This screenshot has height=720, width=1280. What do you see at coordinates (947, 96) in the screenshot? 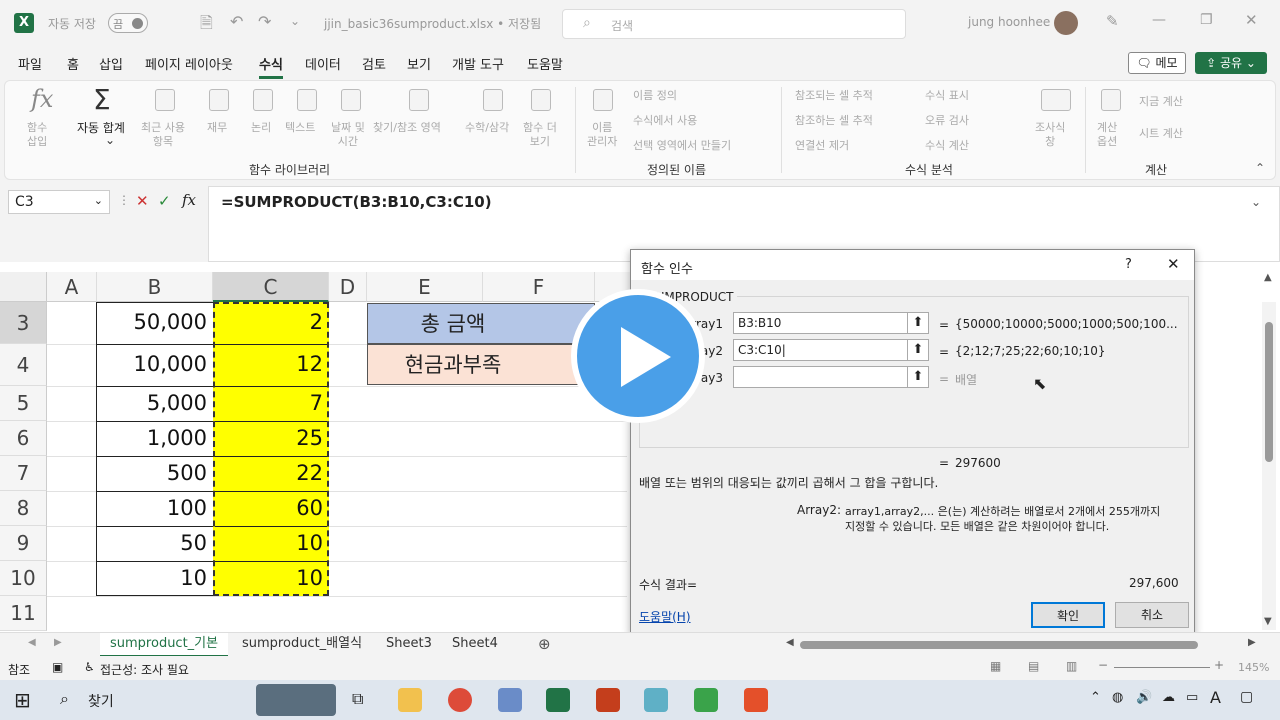
I see `show-formulas-label: 수식 표시` at bounding box center [947, 96].